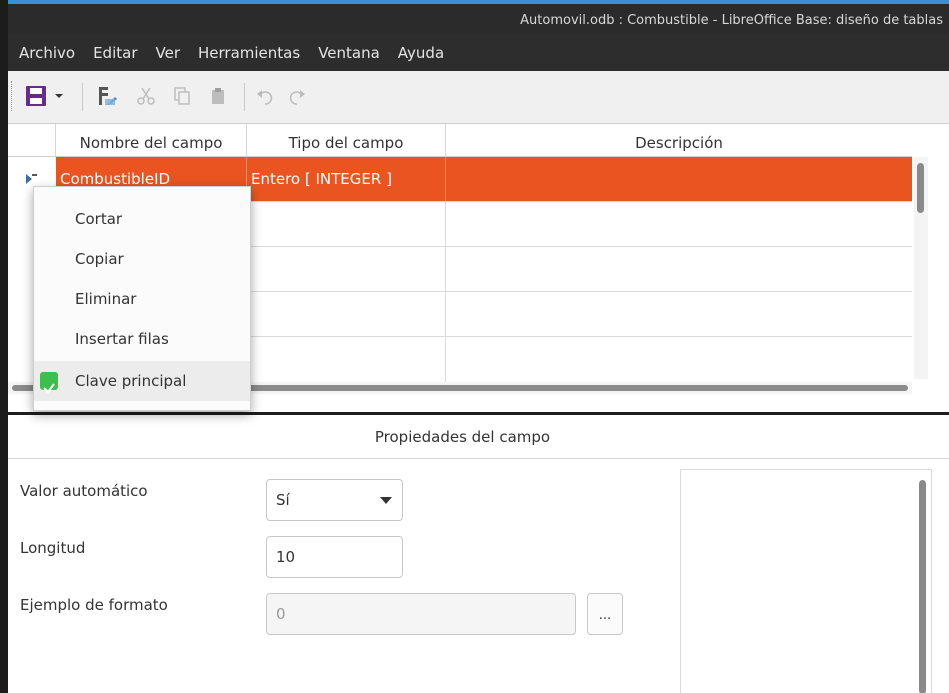  I want to click on column-header-name: Nombre del campo, so click(151, 140).